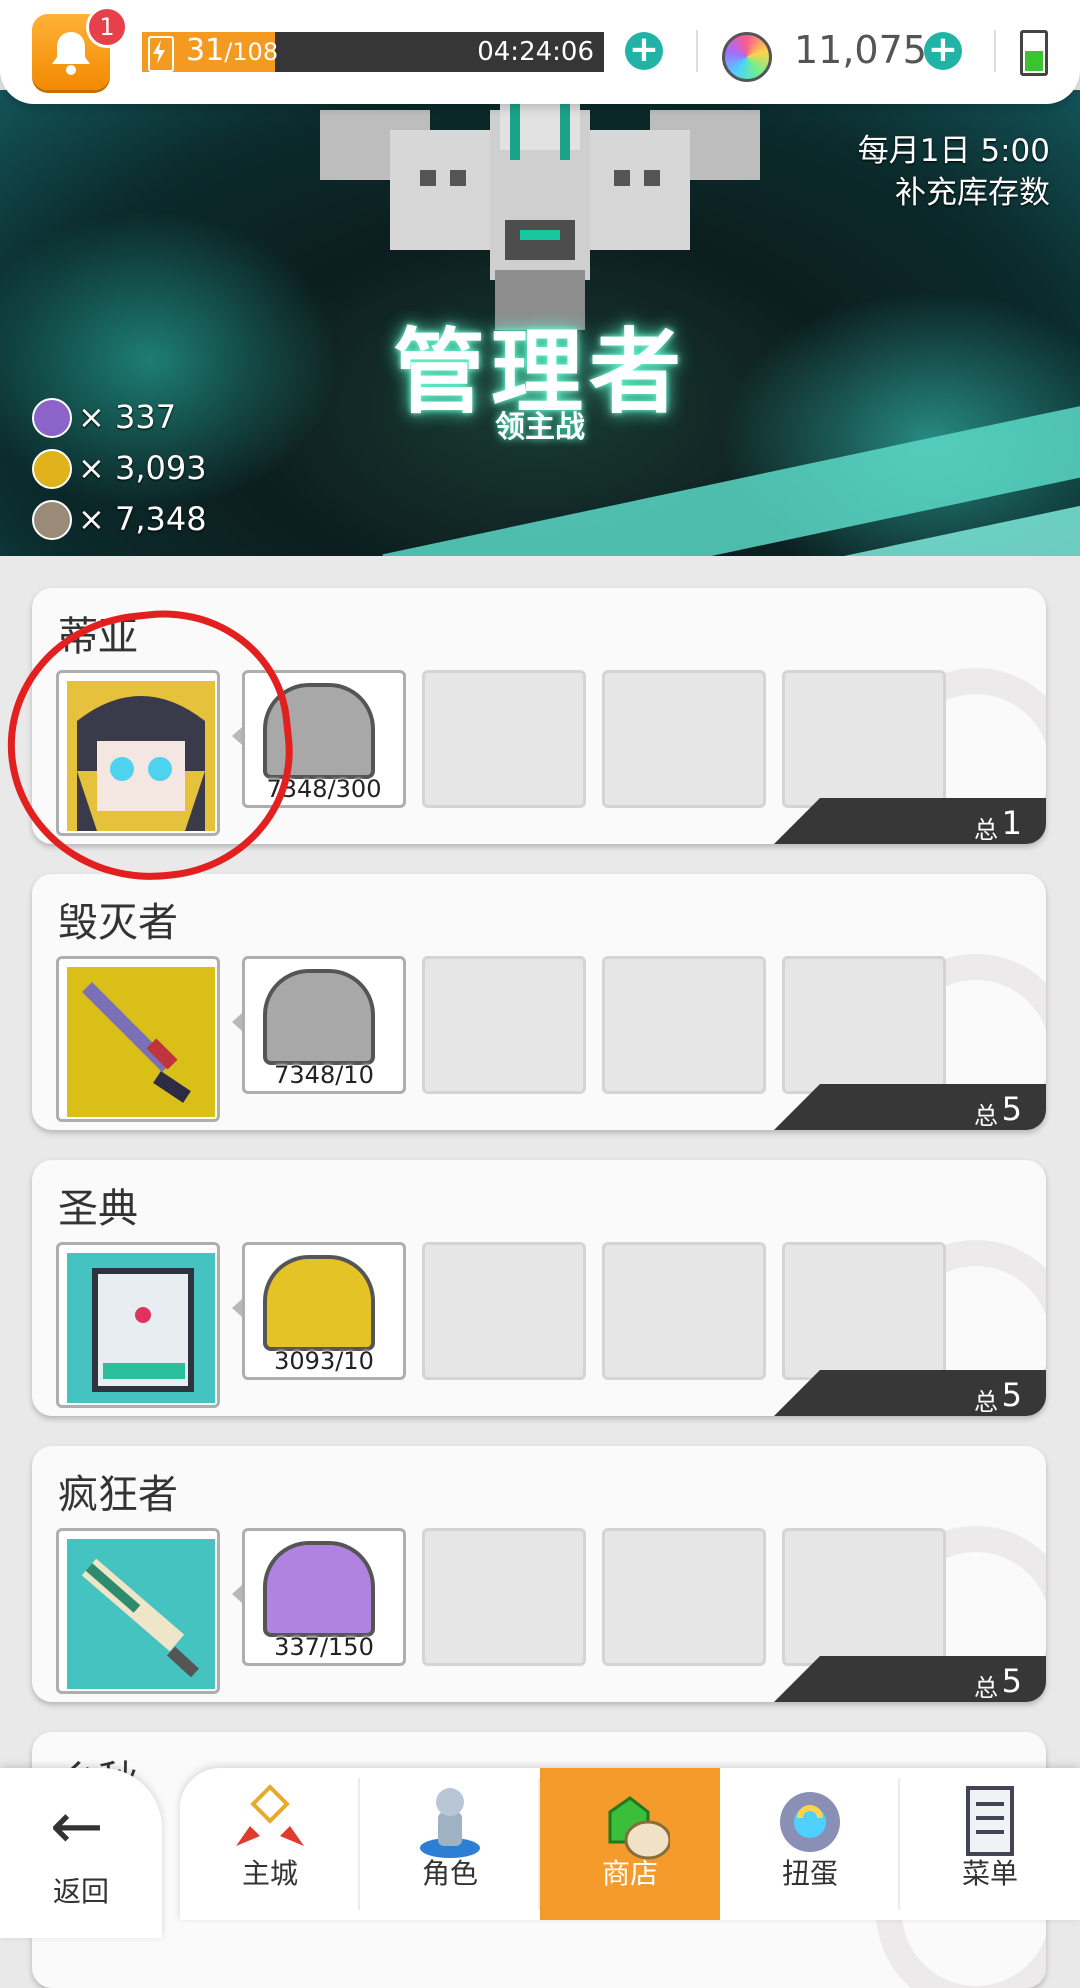  What do you see at coordinates (127, 417) in the screenshot?
I see `currency-amount: × 337` at bounding box center [127, 417].